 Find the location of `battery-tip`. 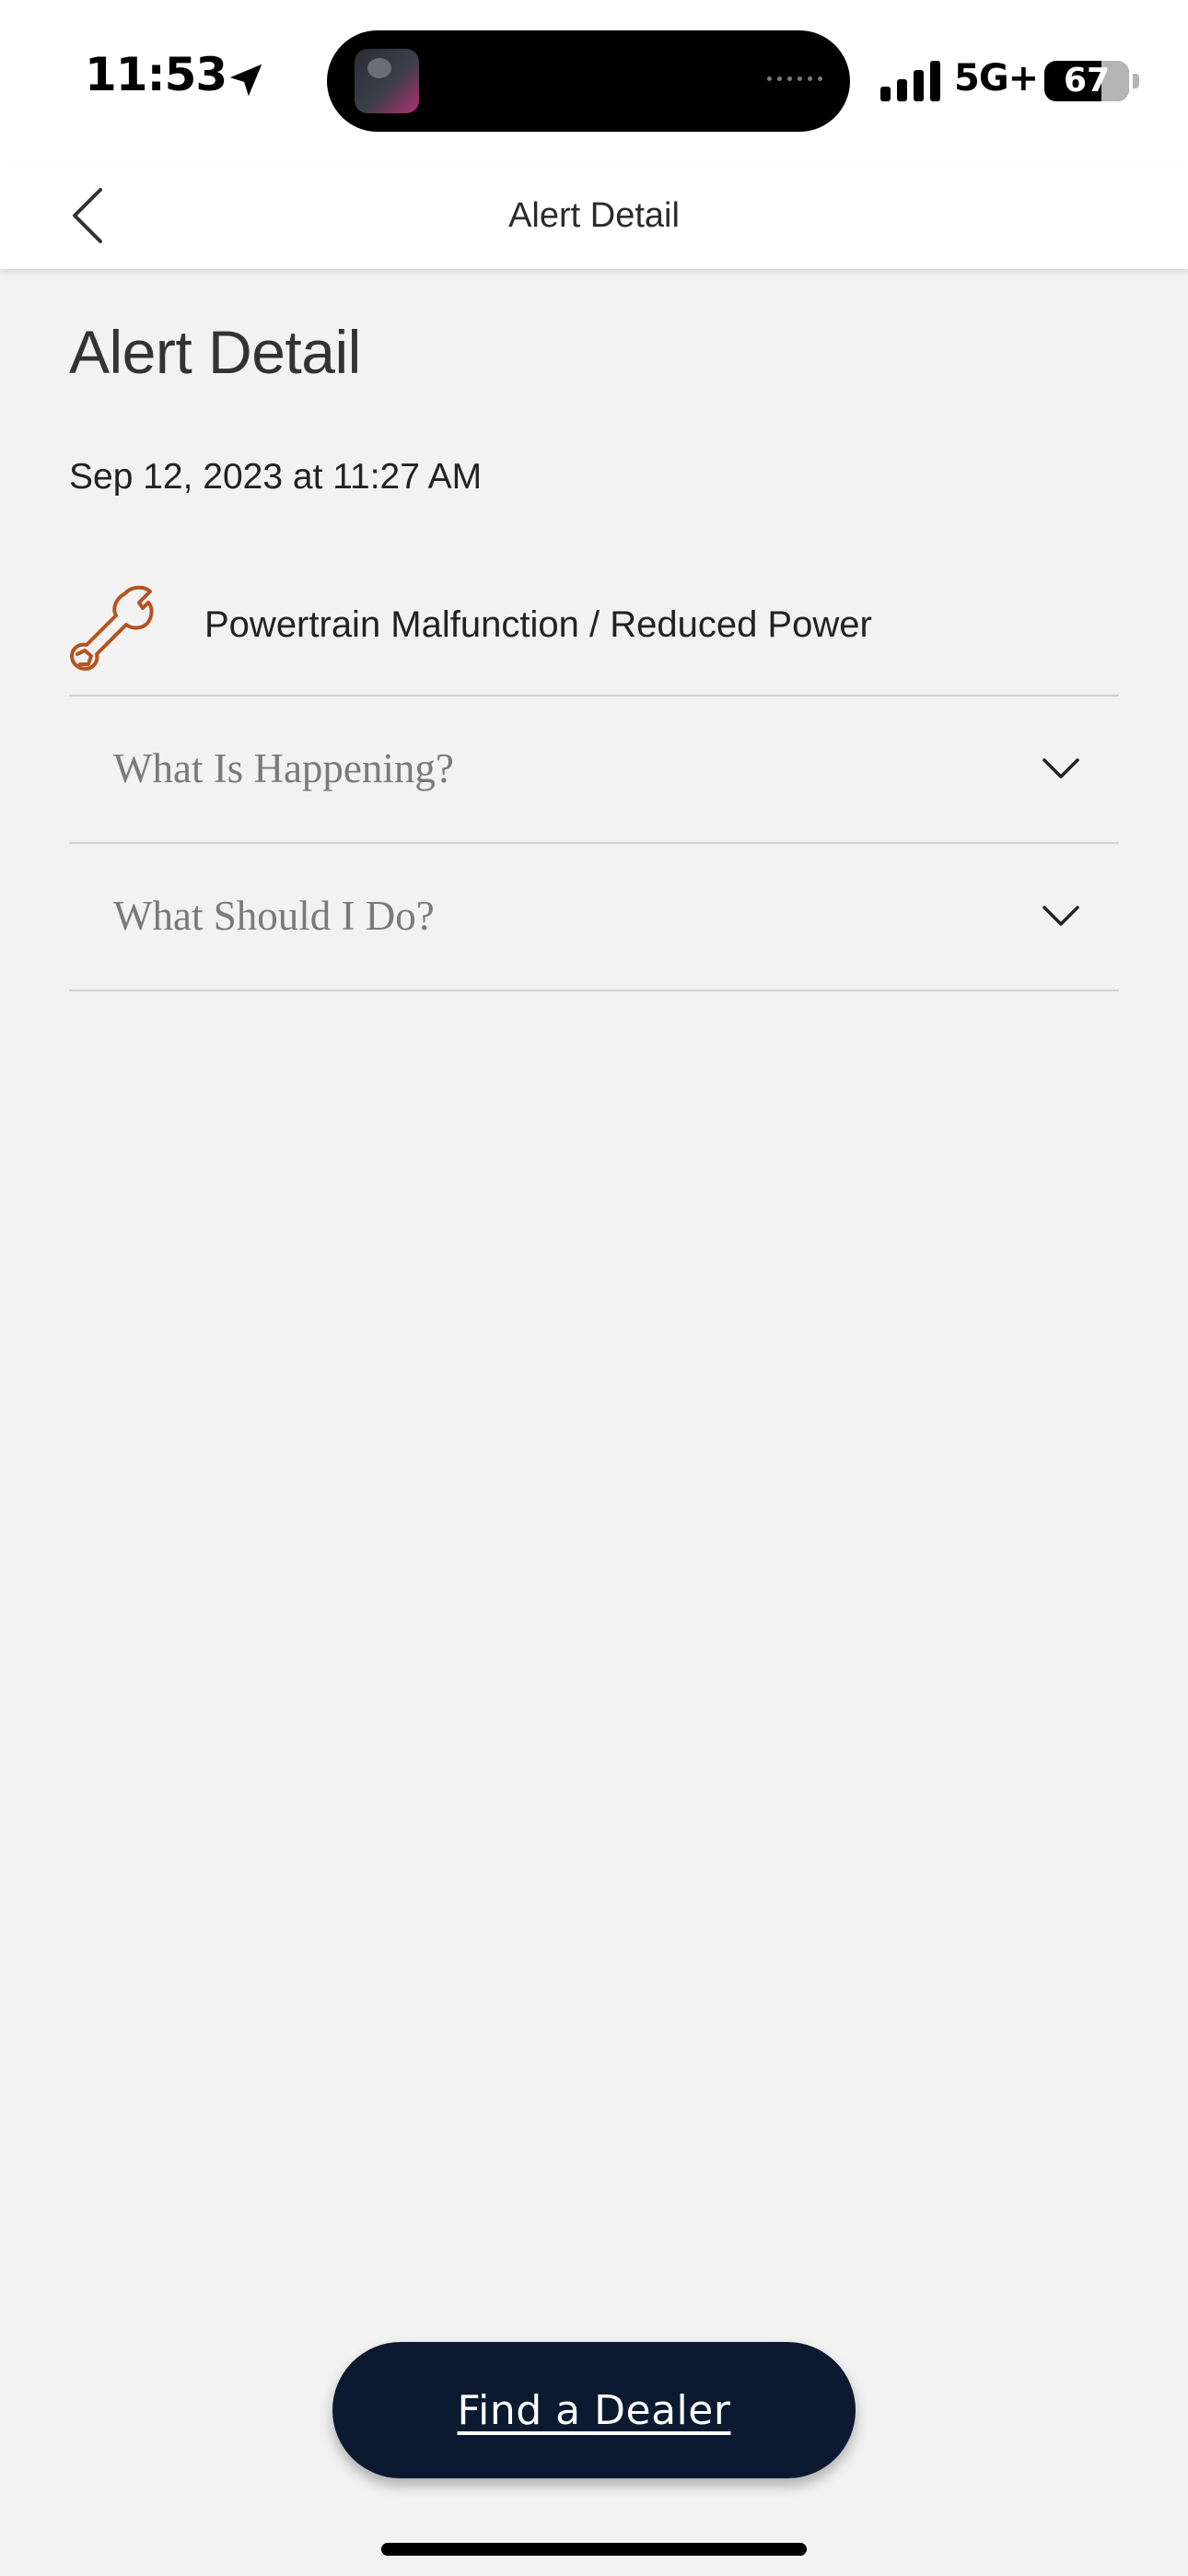

battery-tip is located at coordinates (1136, 81).